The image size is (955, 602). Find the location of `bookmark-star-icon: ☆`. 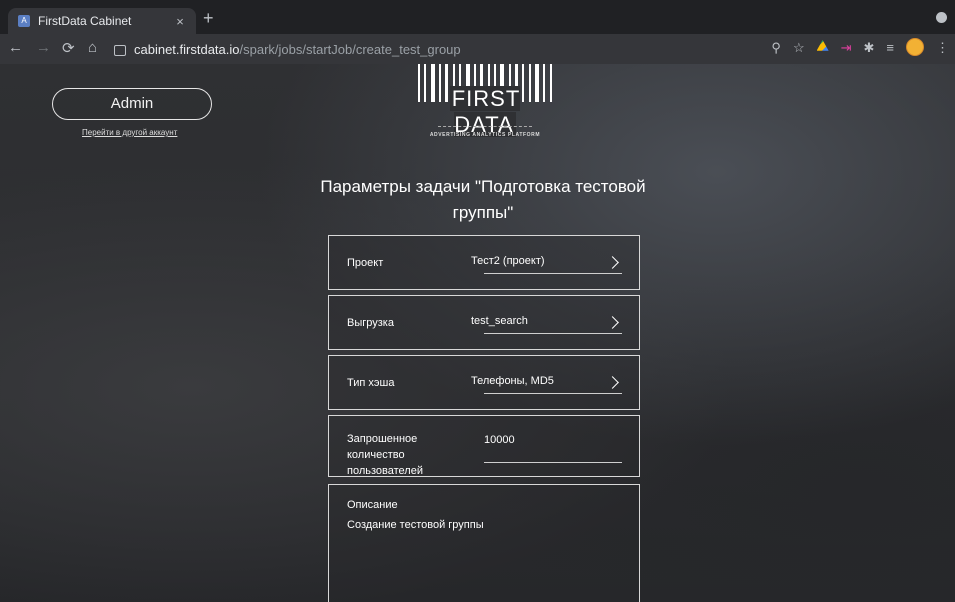

bookmark-star-icon: ☆ is located at coordinates (799, 48).